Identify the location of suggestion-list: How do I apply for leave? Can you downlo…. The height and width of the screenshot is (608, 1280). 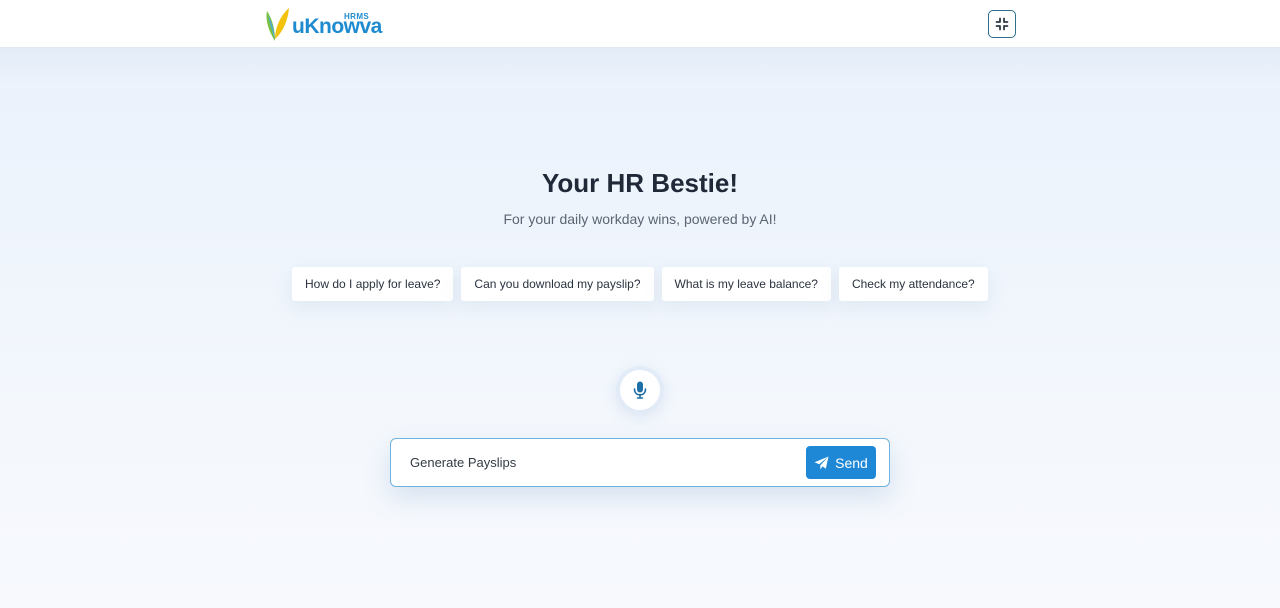
(640, 284).